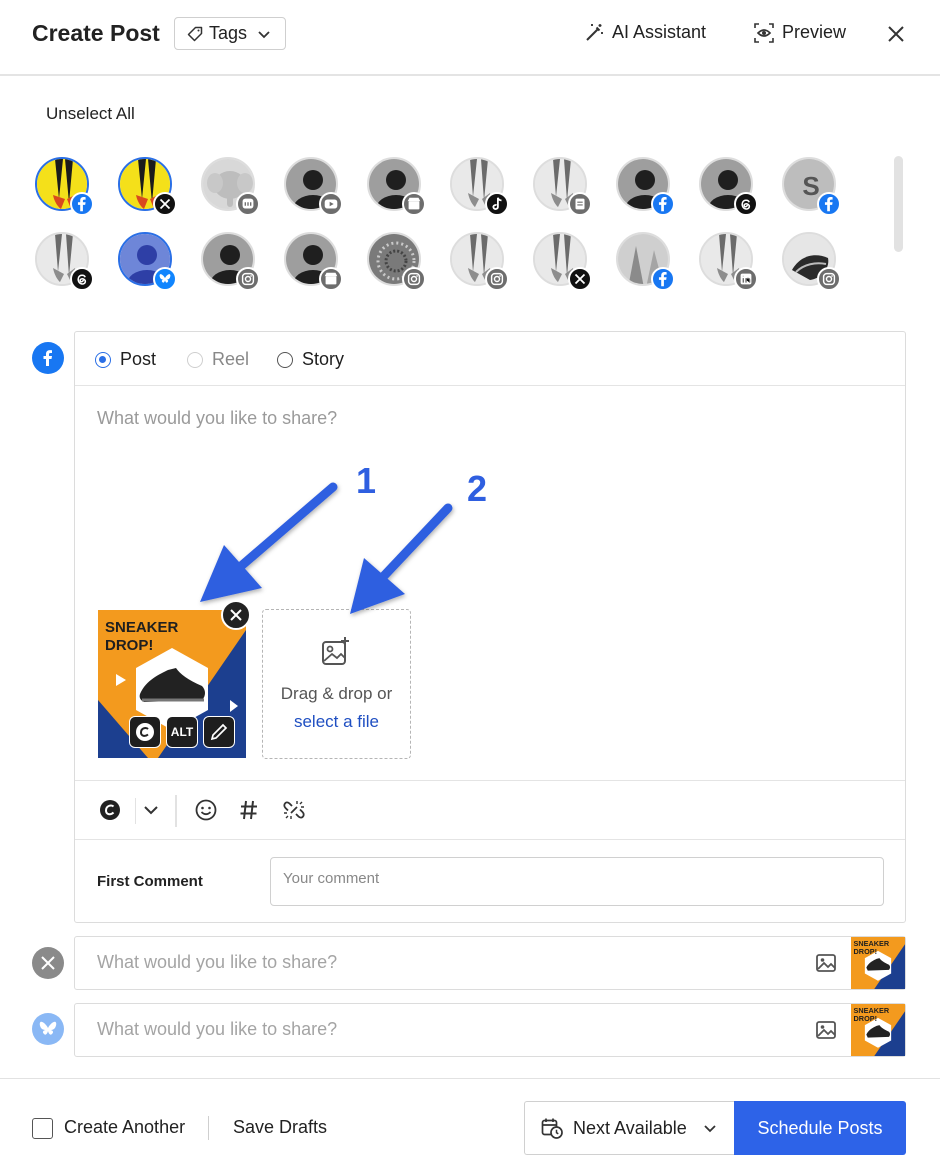 The height and width of the screenshot is (1166, 940). I want to click on account-avatar-tiktok, so click(478, 185).